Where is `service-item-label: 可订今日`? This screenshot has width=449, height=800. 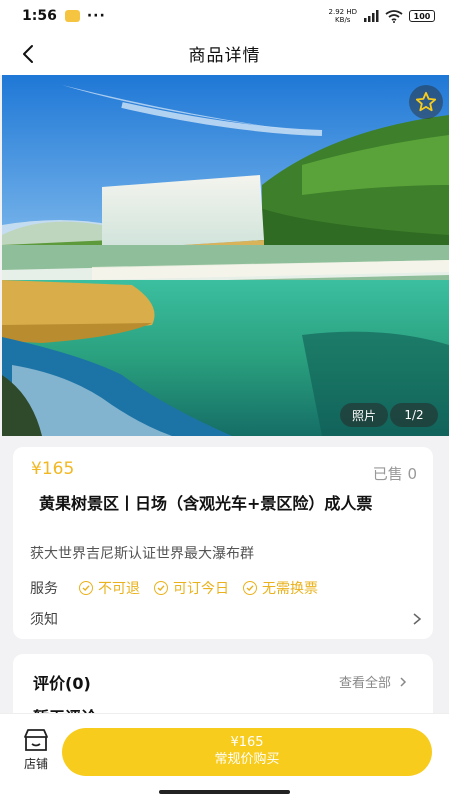 service-item-label: 可订今日 is located at coordinates (201, 589).